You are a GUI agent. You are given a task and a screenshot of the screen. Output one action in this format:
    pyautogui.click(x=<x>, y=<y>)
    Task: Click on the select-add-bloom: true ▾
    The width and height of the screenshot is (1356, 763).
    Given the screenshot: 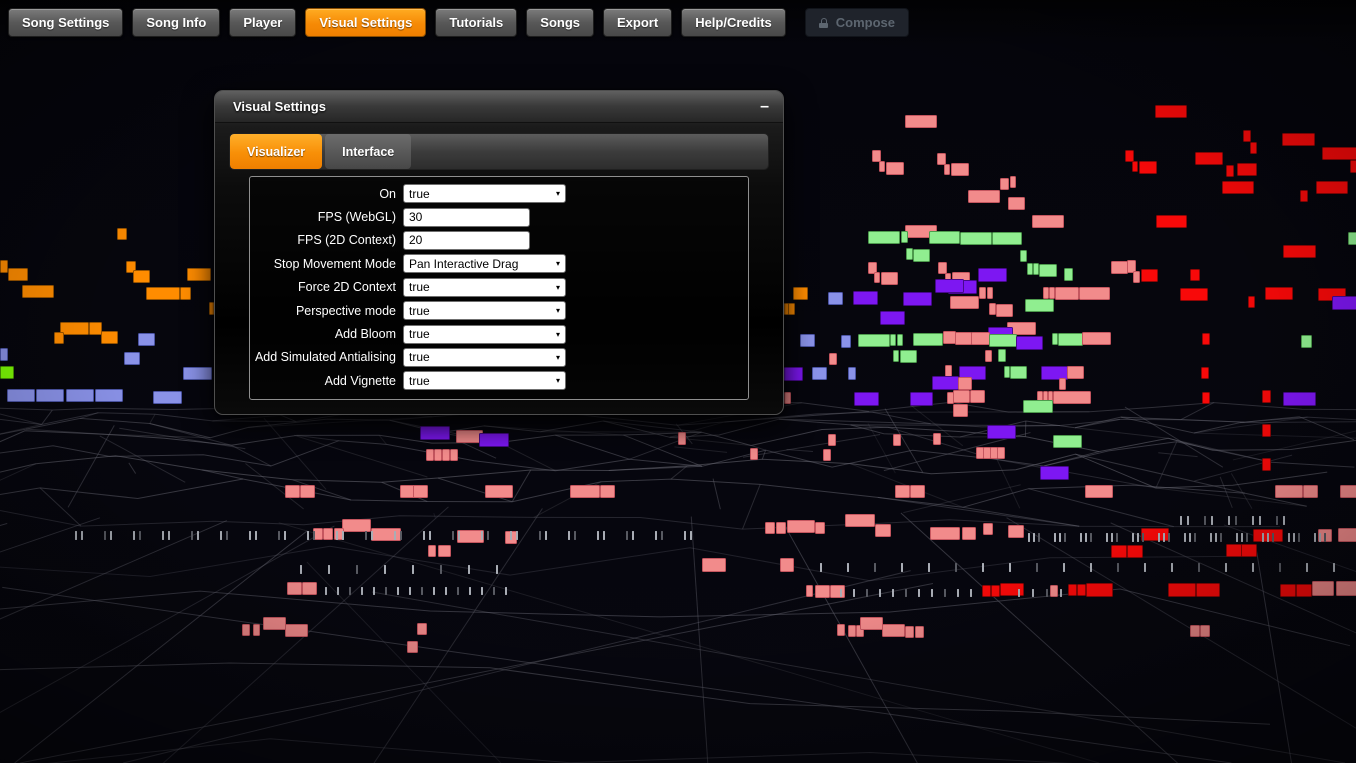 What is the action you would take?
    pyautogui.click(x=484, y=334)
    